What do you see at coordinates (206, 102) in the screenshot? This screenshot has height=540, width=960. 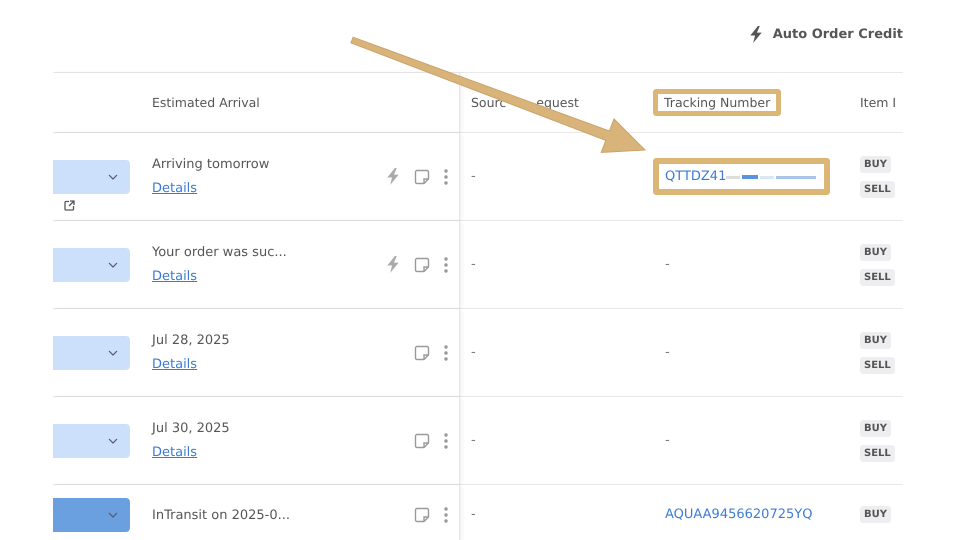 I see `column-header: Estimated Arrival` at bounding box center [206, 102].